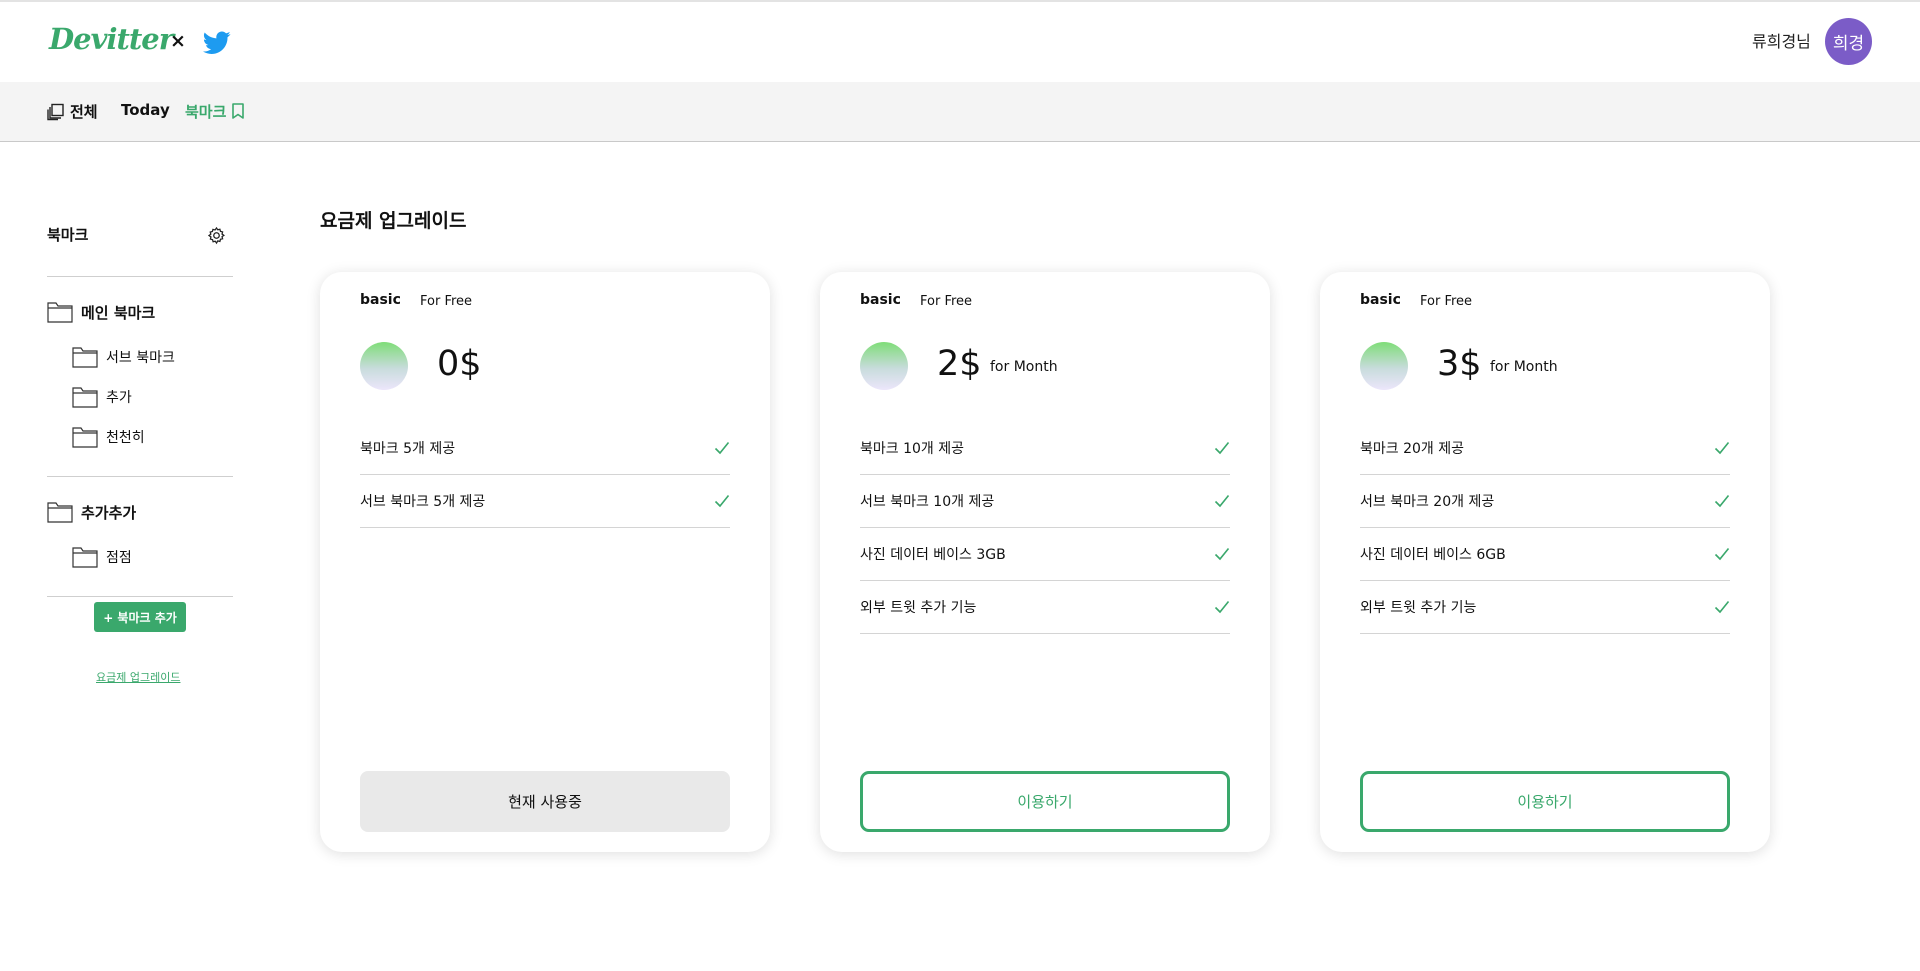 This screenshot has height=971, width=1920. Describe the element at coordinates (140, 617) in the screenshot. I see `add-bookmark-button: + 북마크 추가` at that location.